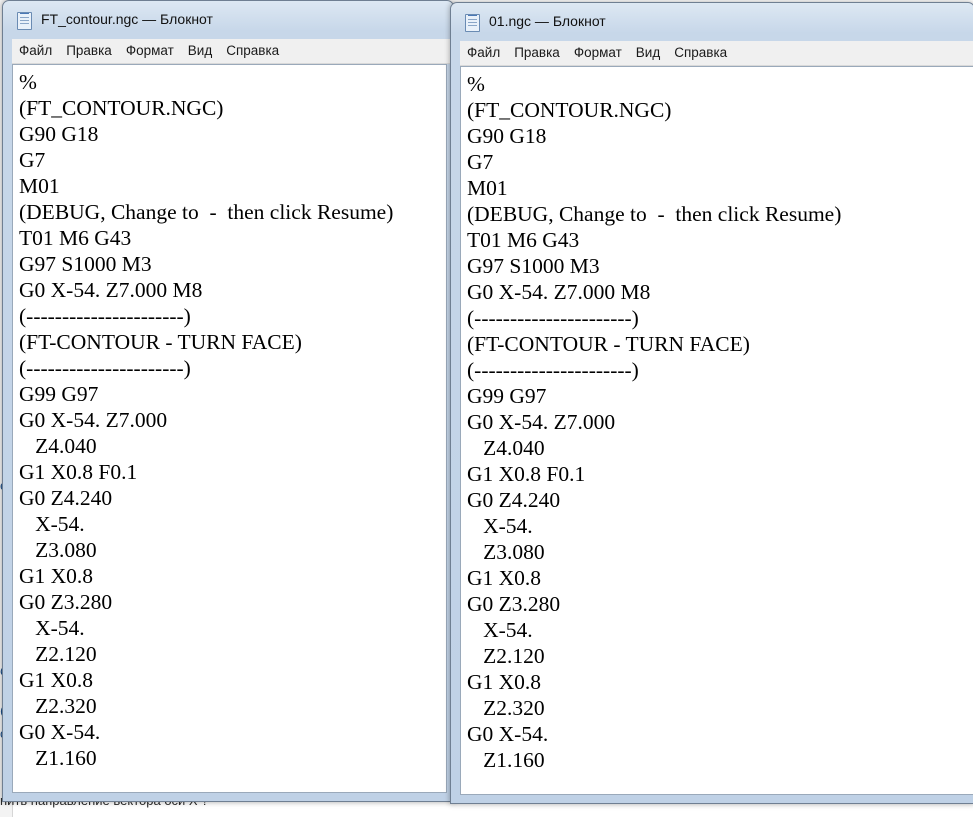 Image resolution: width=973 pixels, height=817 pixels. Describe the element at coordinates (228, 19) in the screenshot. I see `title-bar: FT_contour.ngc — Блокнот` at that location.